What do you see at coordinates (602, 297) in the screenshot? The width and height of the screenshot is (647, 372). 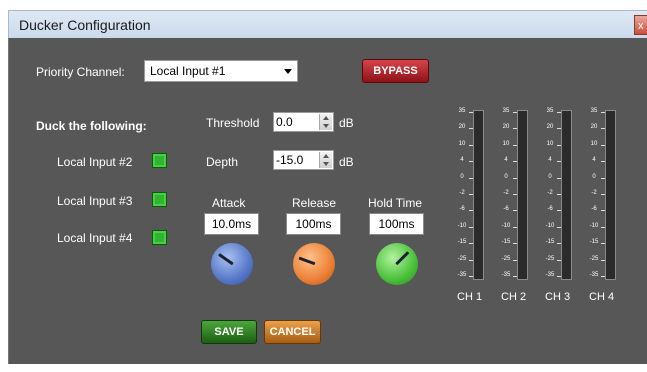 I see `meter-channel-label: CH 4` at bounding box center [602, 297].